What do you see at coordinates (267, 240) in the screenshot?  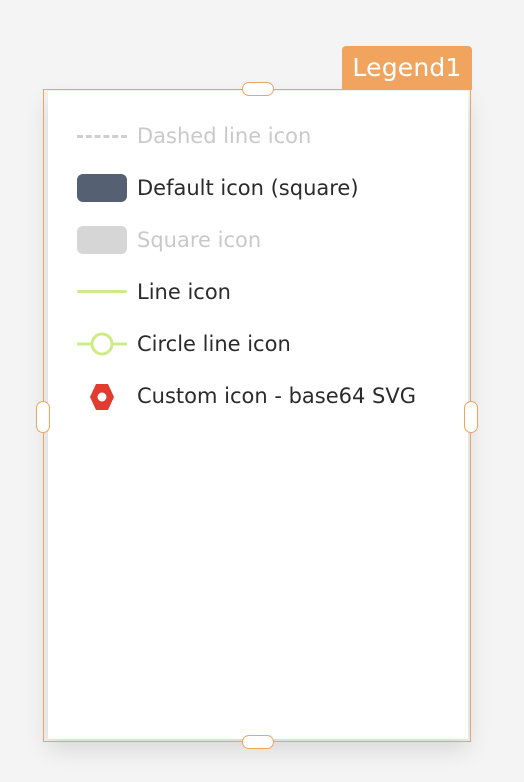 I see `legend-item-square: Square icon` at bounding box center [267, 240].